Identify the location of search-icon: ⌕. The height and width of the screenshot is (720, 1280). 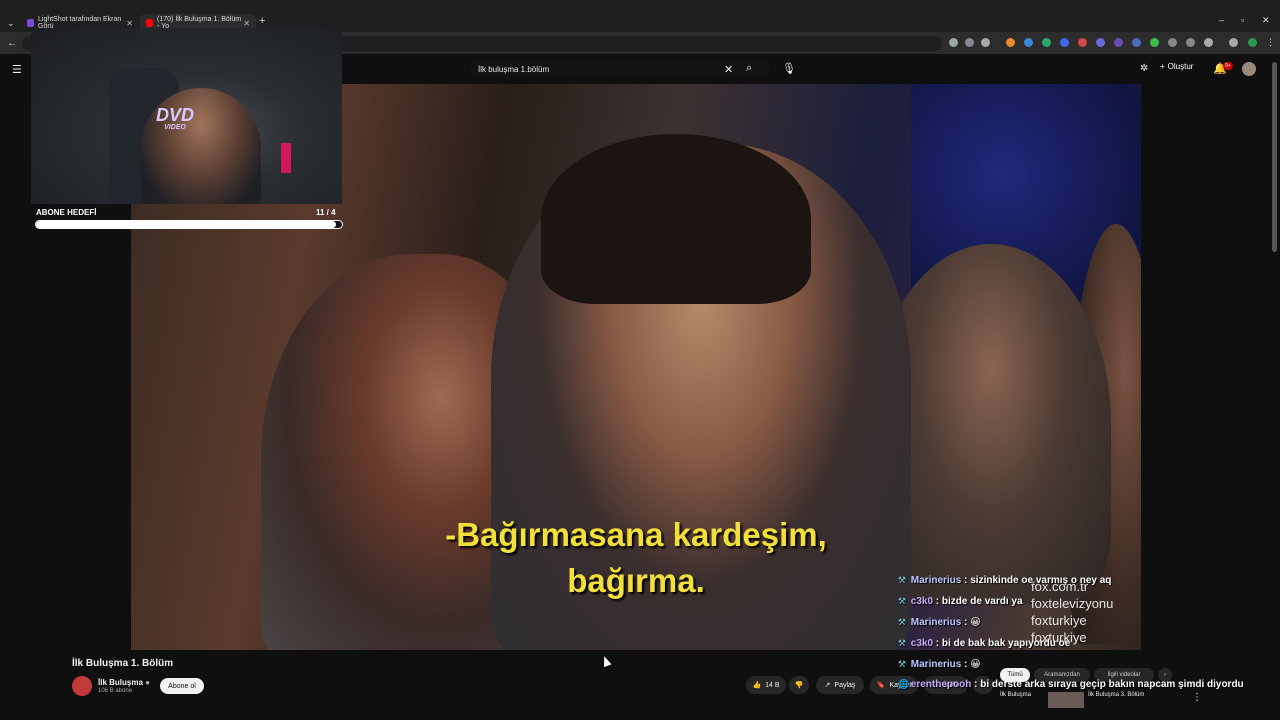
(749, 68).